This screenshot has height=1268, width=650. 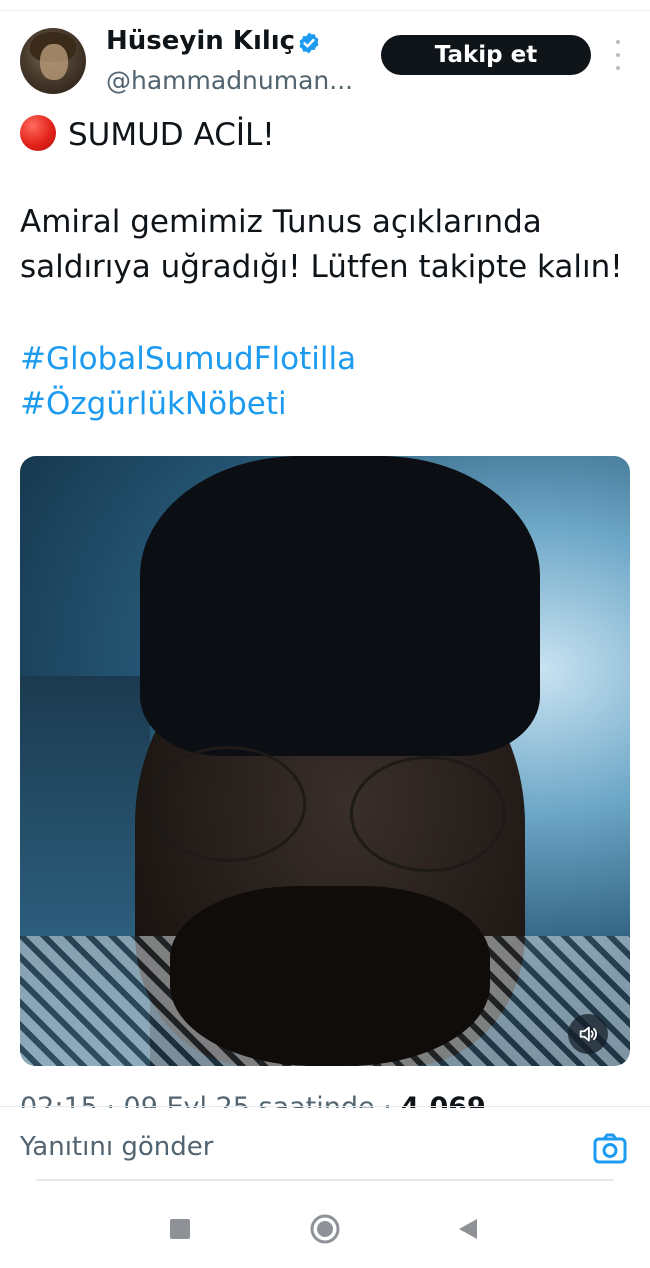 What do you see at coordinates (428, 814) in the screenshot?
I see `video-glasses-right` at bounding box center [428, 814].